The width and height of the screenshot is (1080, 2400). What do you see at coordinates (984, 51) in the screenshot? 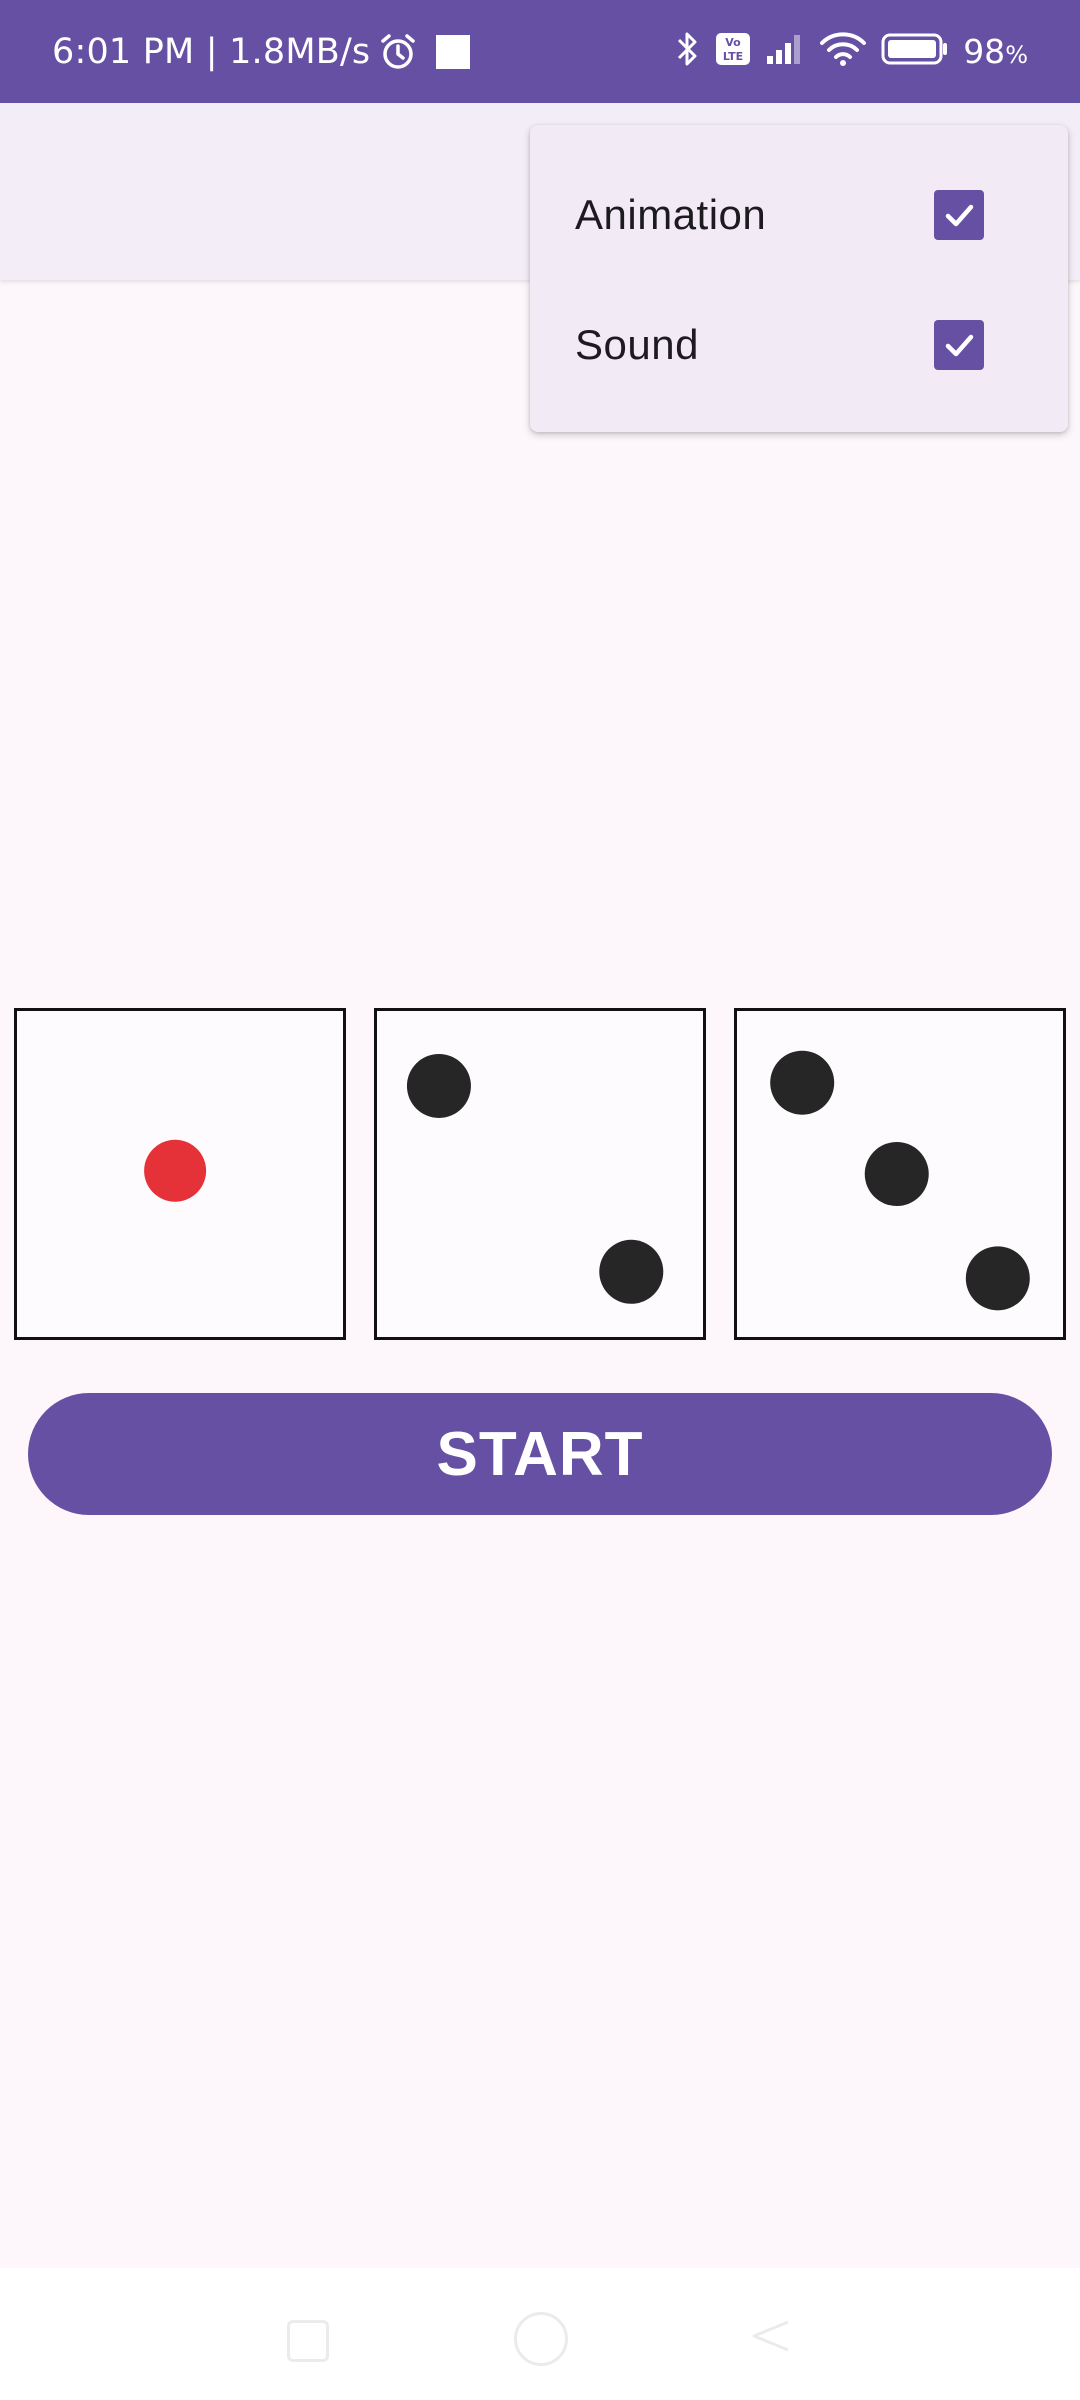
I see `battery-percent-value: 98` at bounding box center [984, 51].